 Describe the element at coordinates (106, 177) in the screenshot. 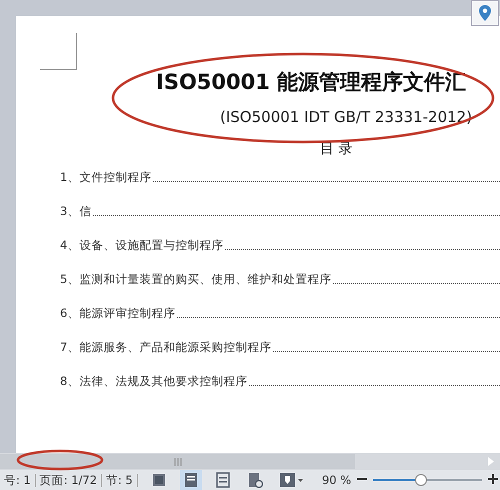

I see `toc-entry: 1、文件控制程序` at that location.